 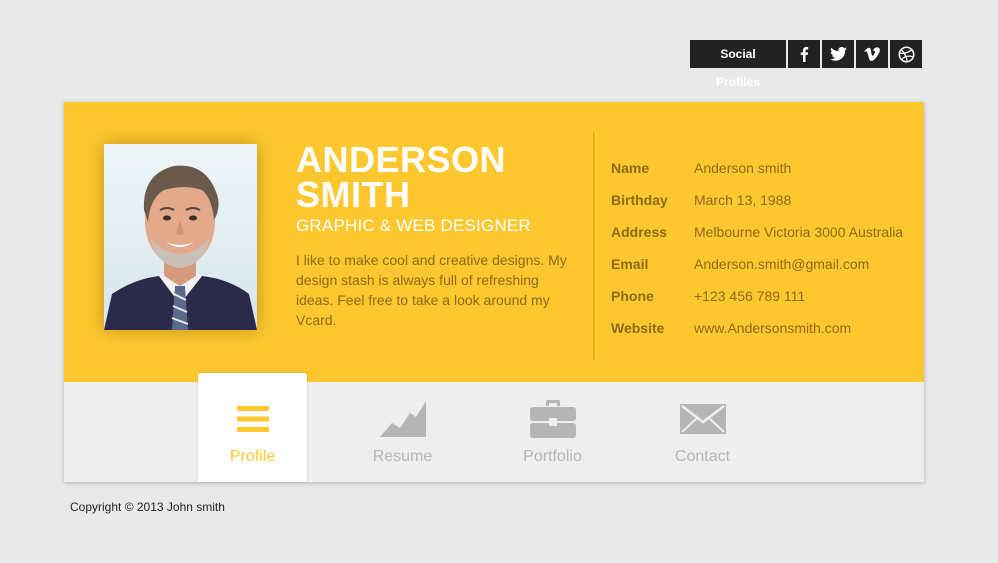 I want to click on info-key: Phone, so click(x=632, y=296).